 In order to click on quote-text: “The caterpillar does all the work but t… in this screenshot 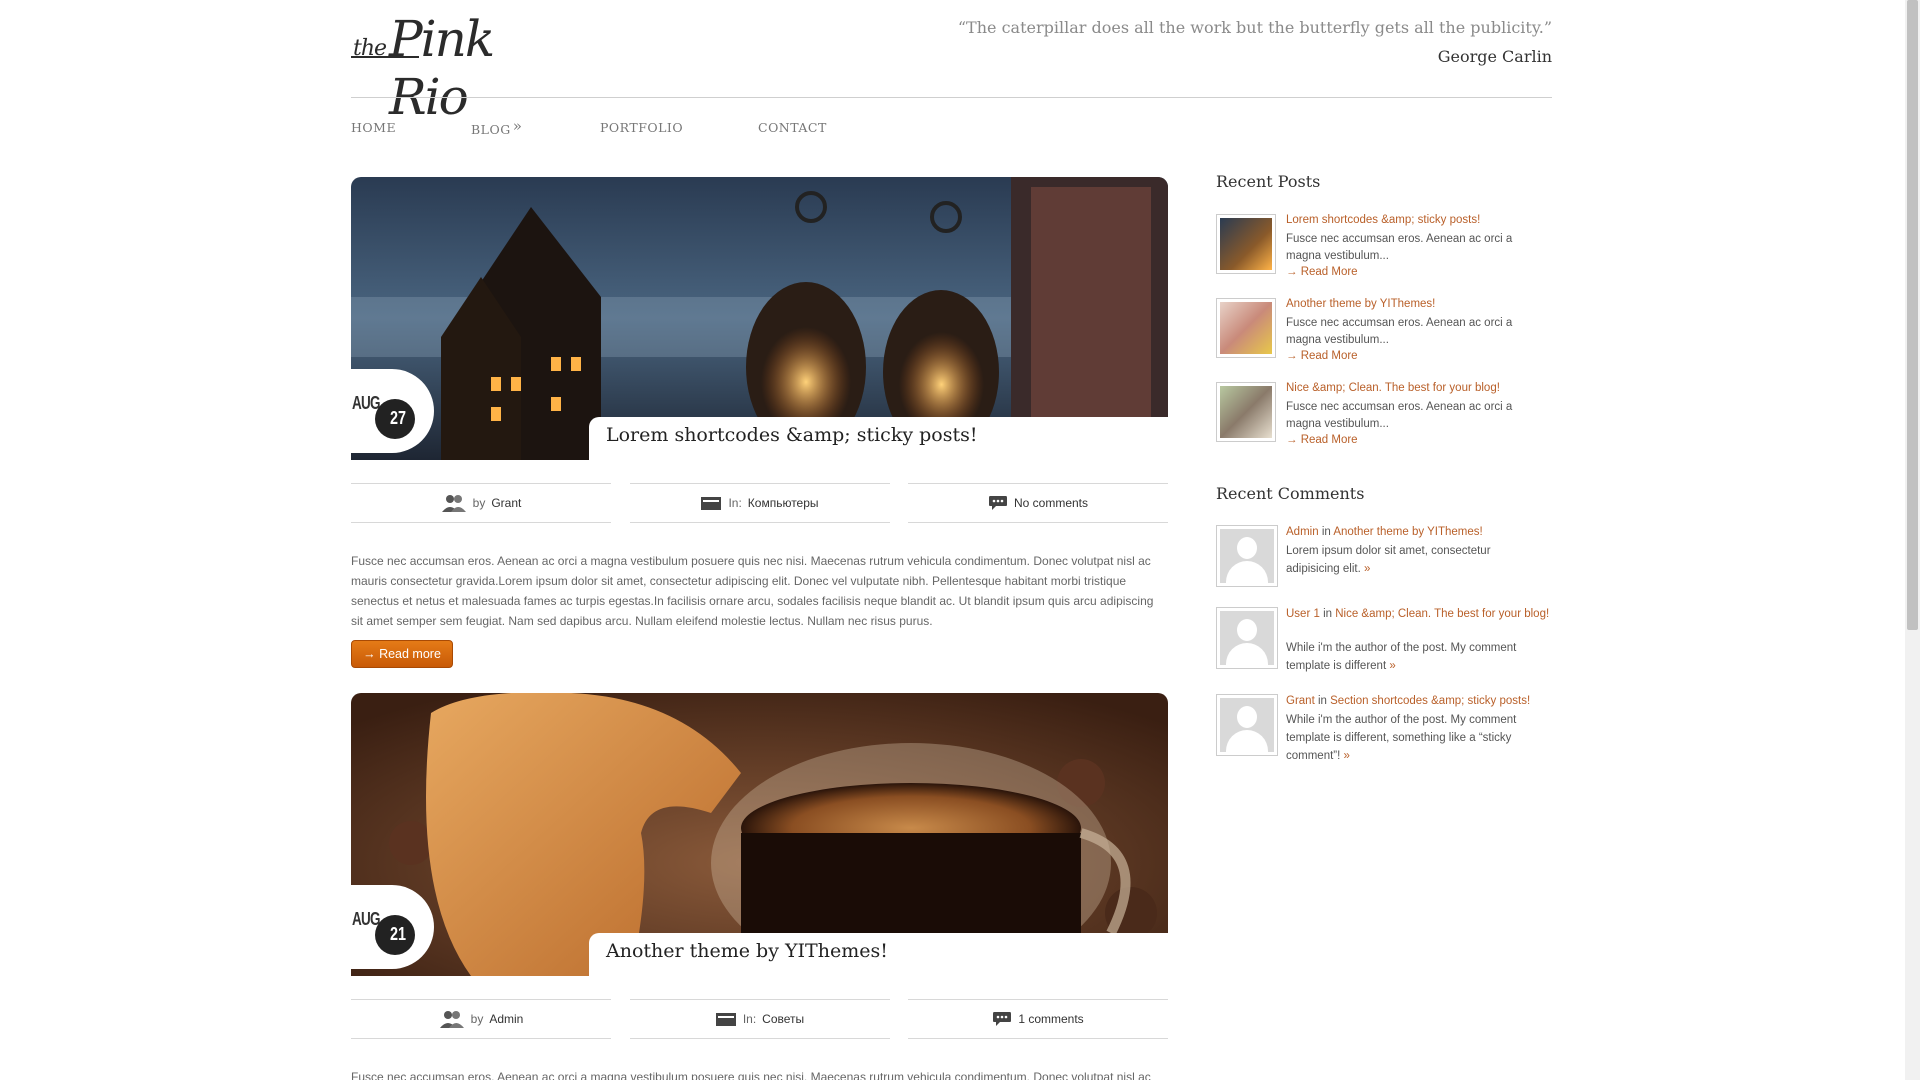, I will do `click(1254, 27)`.